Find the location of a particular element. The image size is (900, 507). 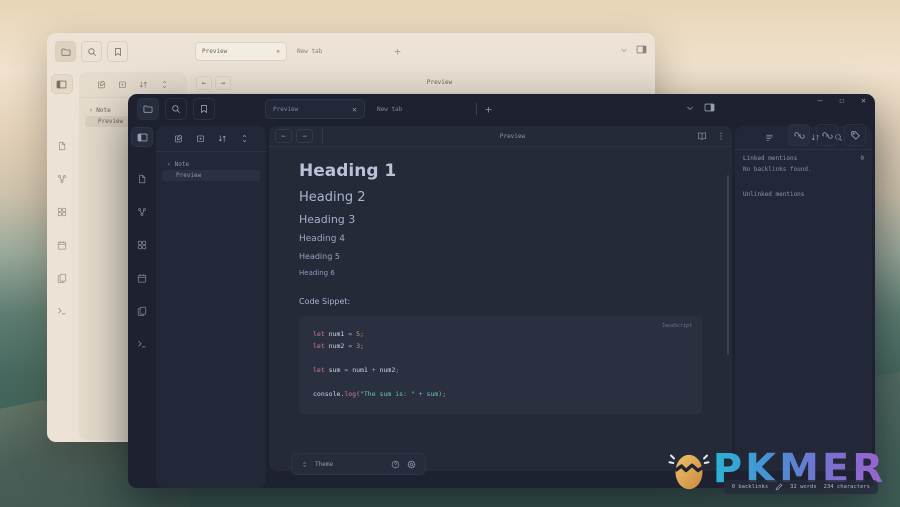

tree-folder-label: Note is located at coordinates (103, 110).